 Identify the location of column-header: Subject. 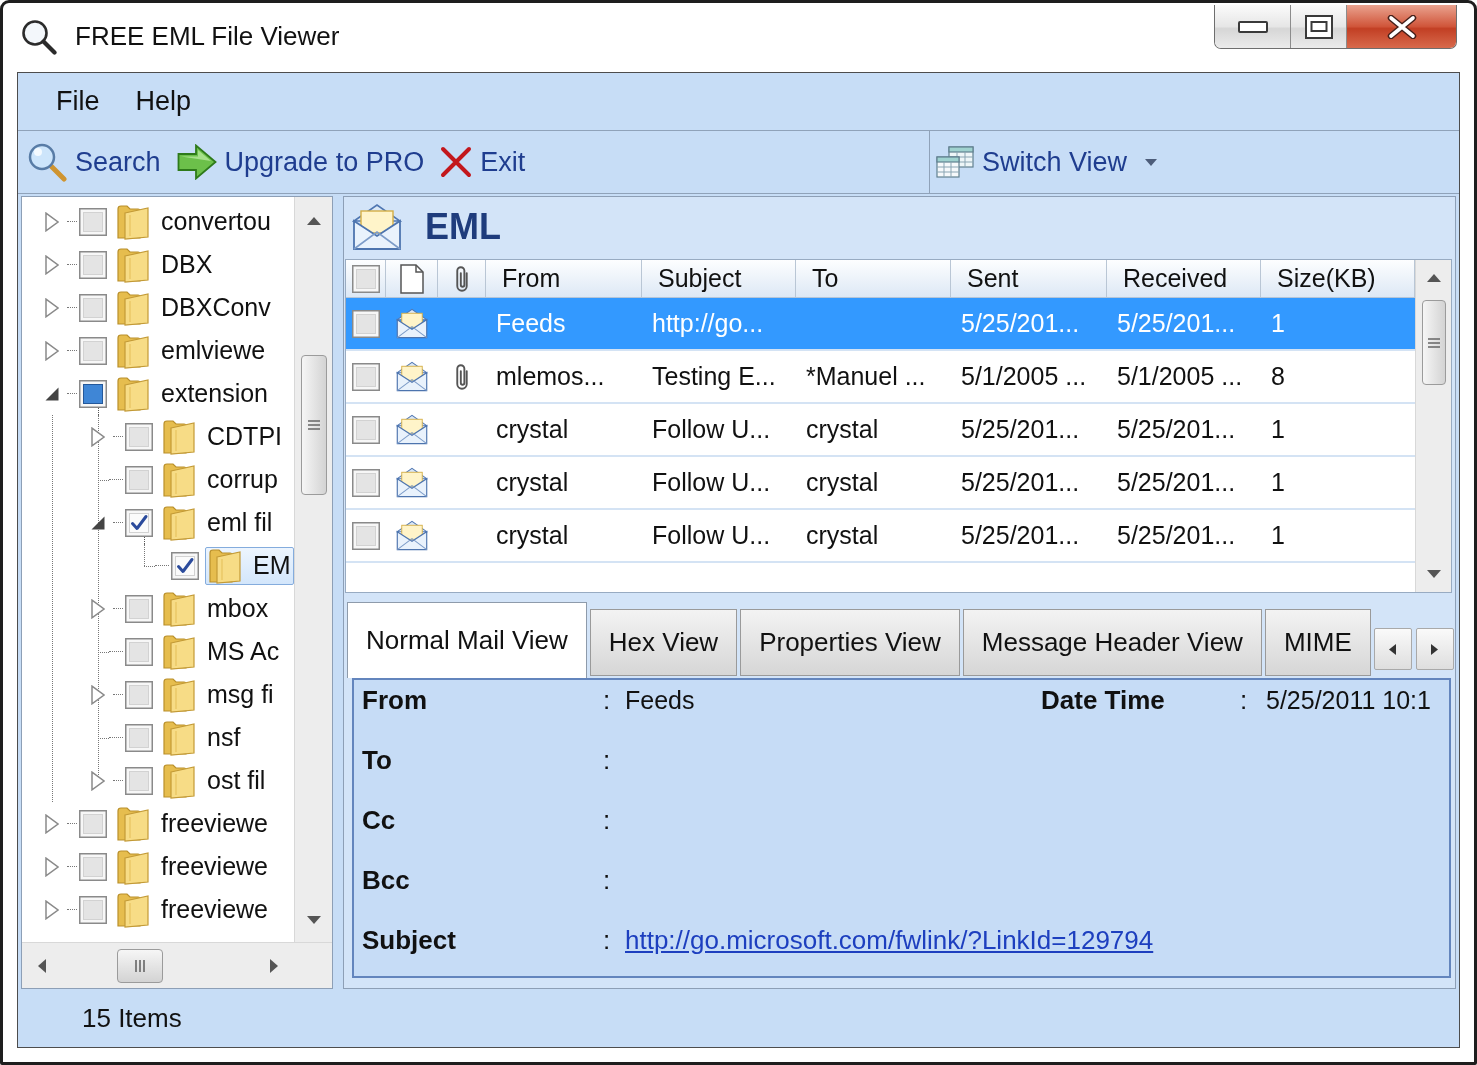
(719, 278).